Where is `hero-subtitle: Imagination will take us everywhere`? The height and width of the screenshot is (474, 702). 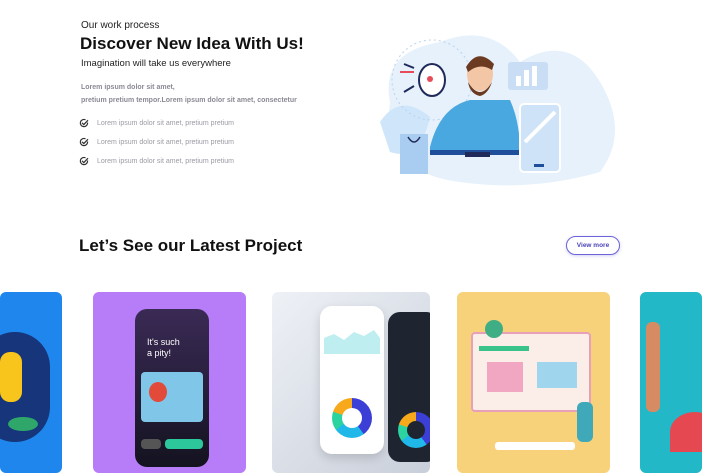 hero-subtitle: Imagination will take us everywhere is located at coordinates (156, 63).